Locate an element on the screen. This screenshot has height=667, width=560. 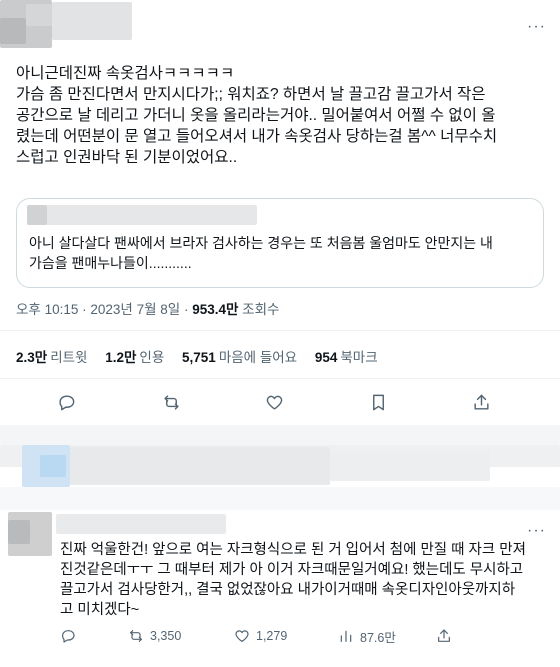
tweet-meta: 오후 10:15 · 2023년 7월 8일 · 953.4만 조회수 is located at coordinates (147, 308).